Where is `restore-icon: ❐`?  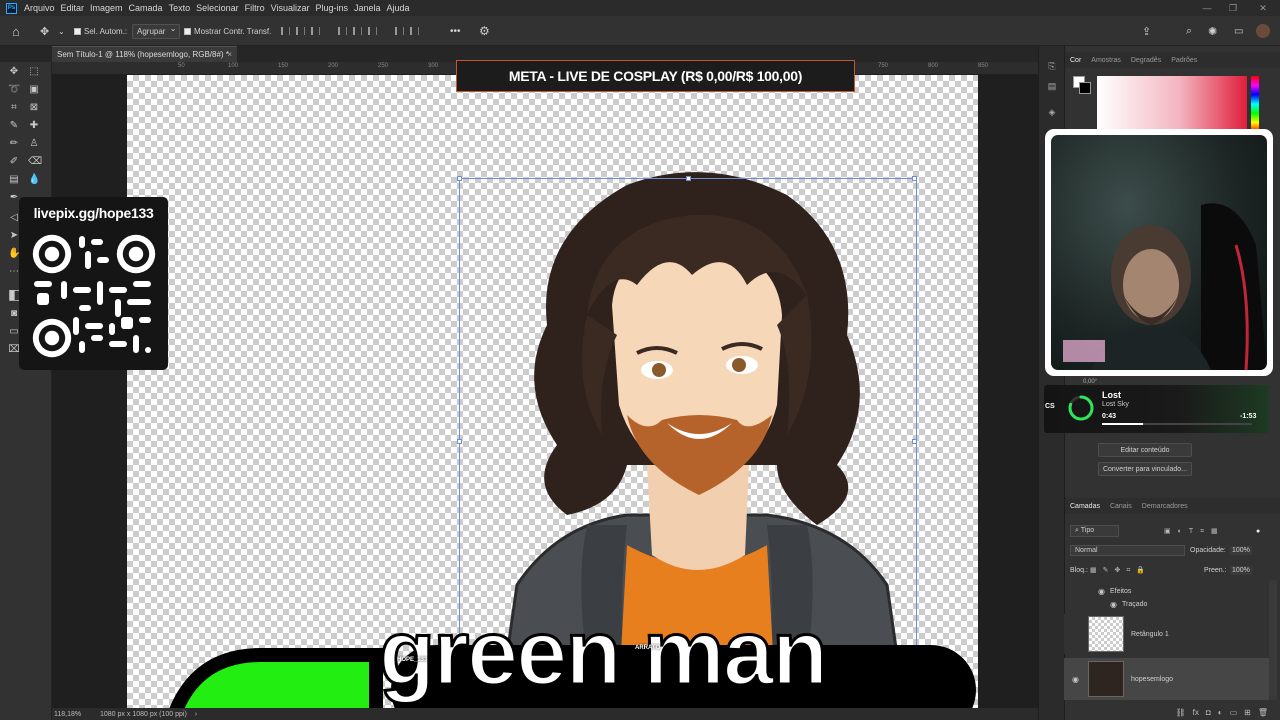 restore-icon: ❐ is located at coordinates (1233, 8).